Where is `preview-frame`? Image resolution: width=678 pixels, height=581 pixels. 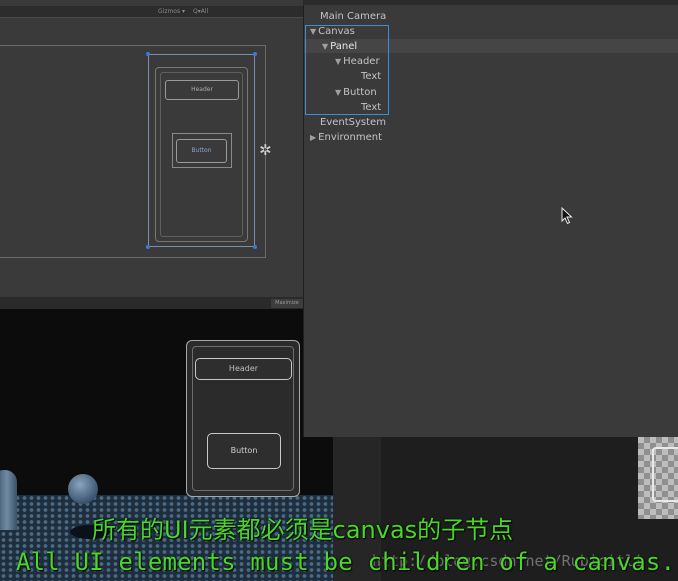
preview-frame is located at coordinates (665, 474).